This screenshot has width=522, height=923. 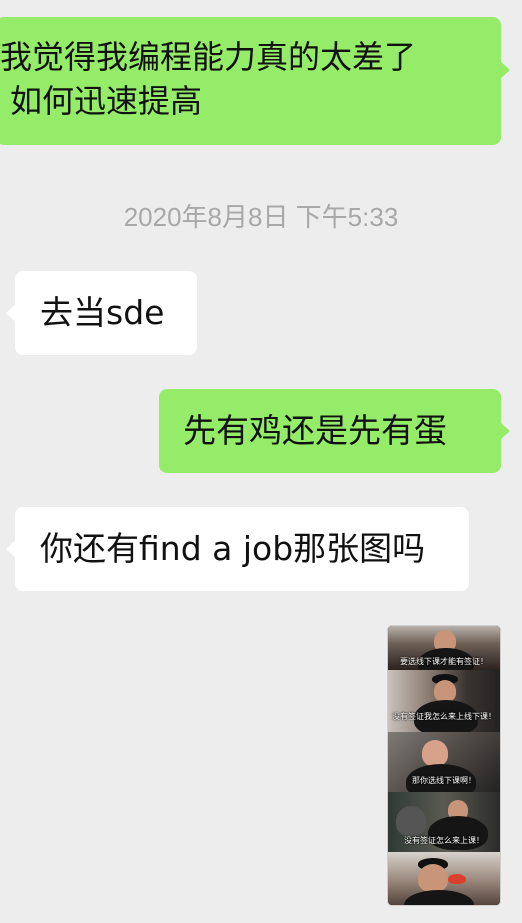 I want to click on message-text-line: 如何迅速提高, so click(x=106, y=101).